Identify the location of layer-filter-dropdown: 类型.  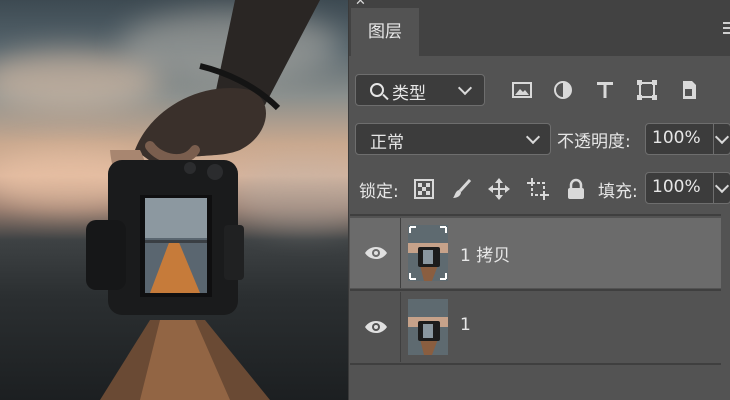
(420, 90).